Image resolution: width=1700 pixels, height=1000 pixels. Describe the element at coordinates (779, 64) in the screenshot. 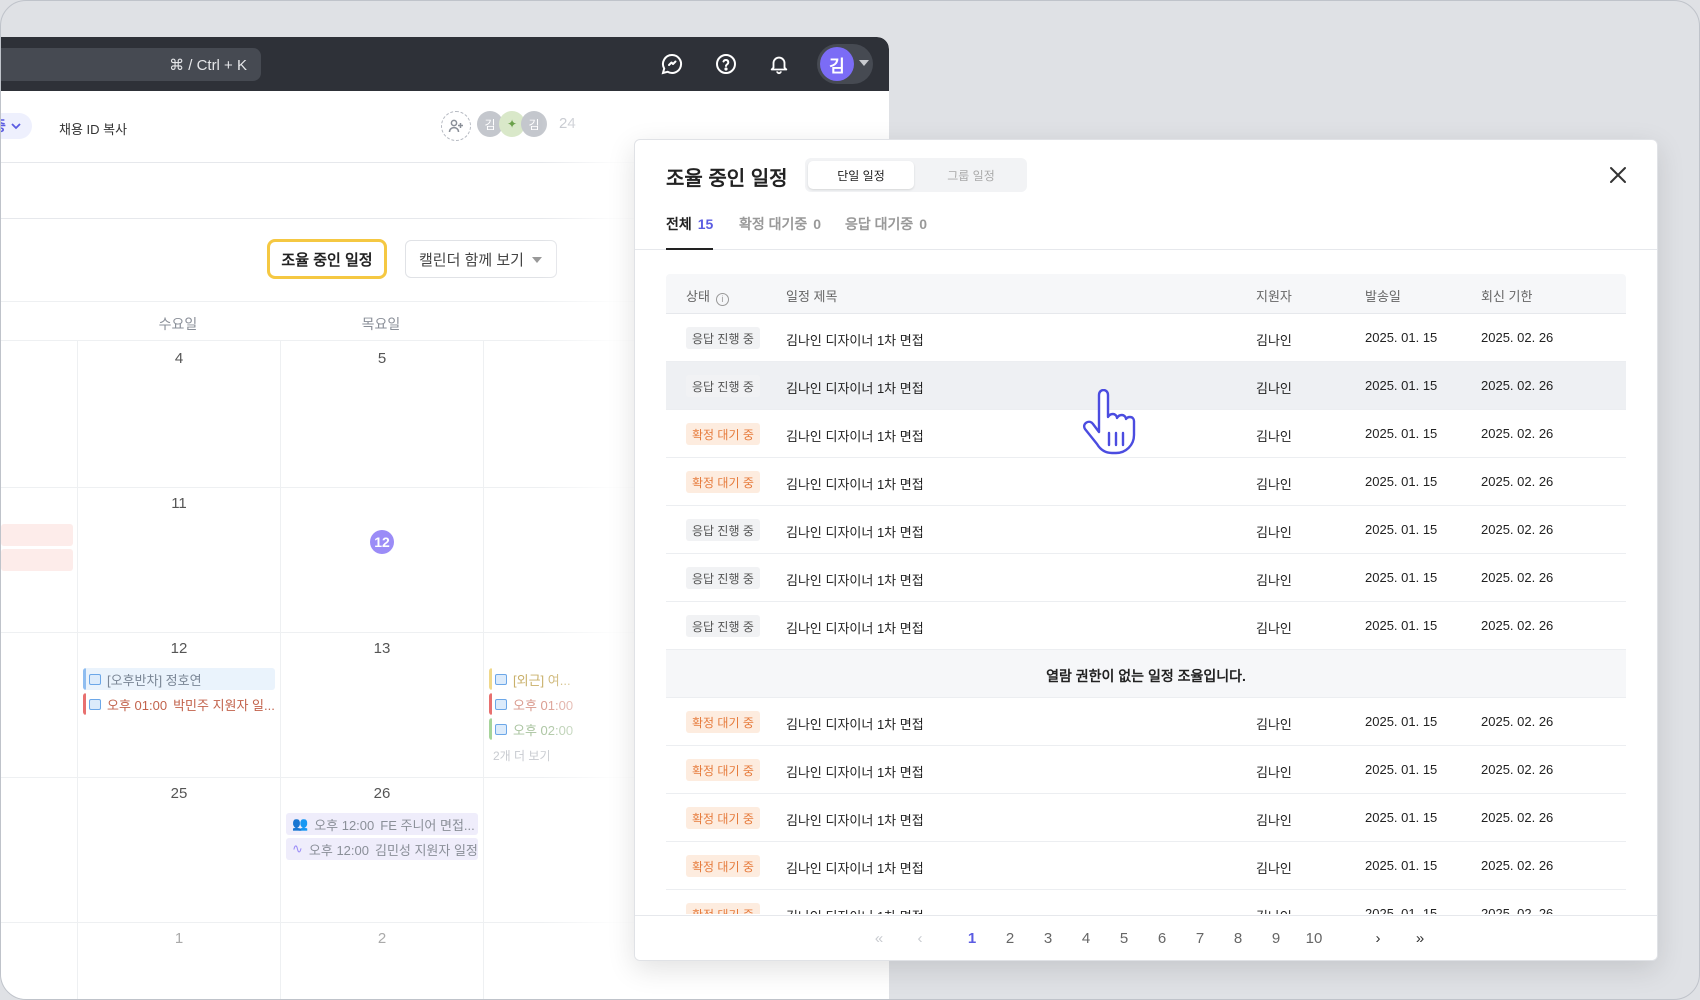

I see `bell-icon` at that location.